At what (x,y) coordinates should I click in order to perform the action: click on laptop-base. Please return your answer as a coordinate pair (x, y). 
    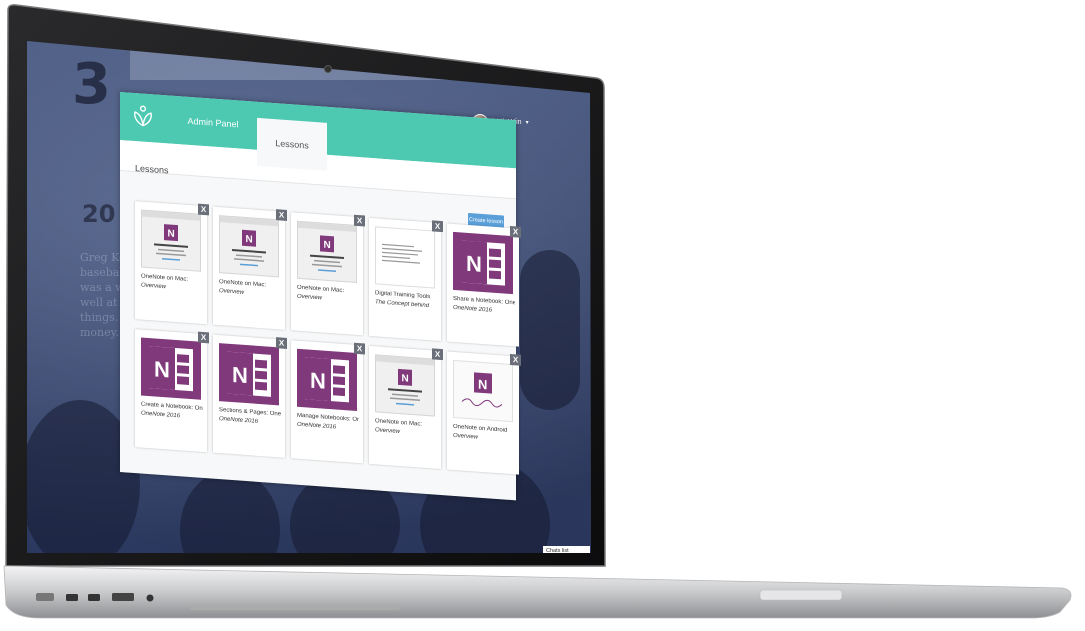
    Looking at the image, I should click on (537, 592).